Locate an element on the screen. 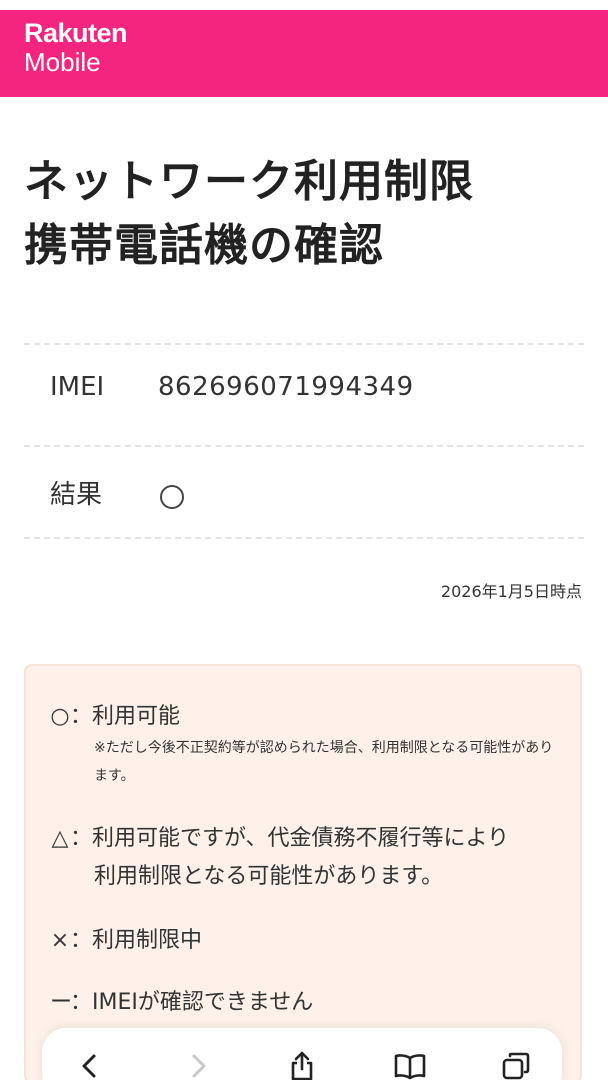 The height and width of the screenshot is (1080, 608). legend-triangle-text1: ：利用可能ですが、代金債務不履行等により is located at coordinates (290, 838).